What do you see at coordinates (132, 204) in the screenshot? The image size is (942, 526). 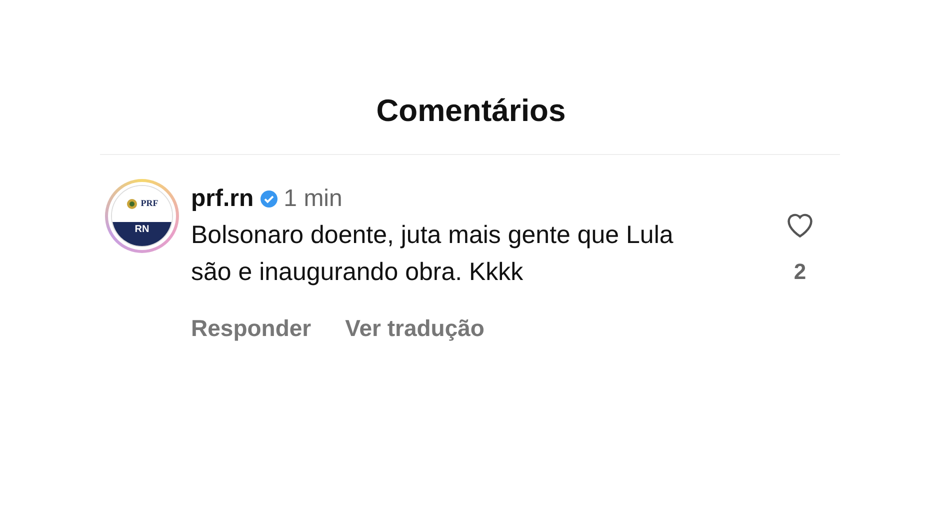 I see `badge-icon` at bounding box center [132, 204].